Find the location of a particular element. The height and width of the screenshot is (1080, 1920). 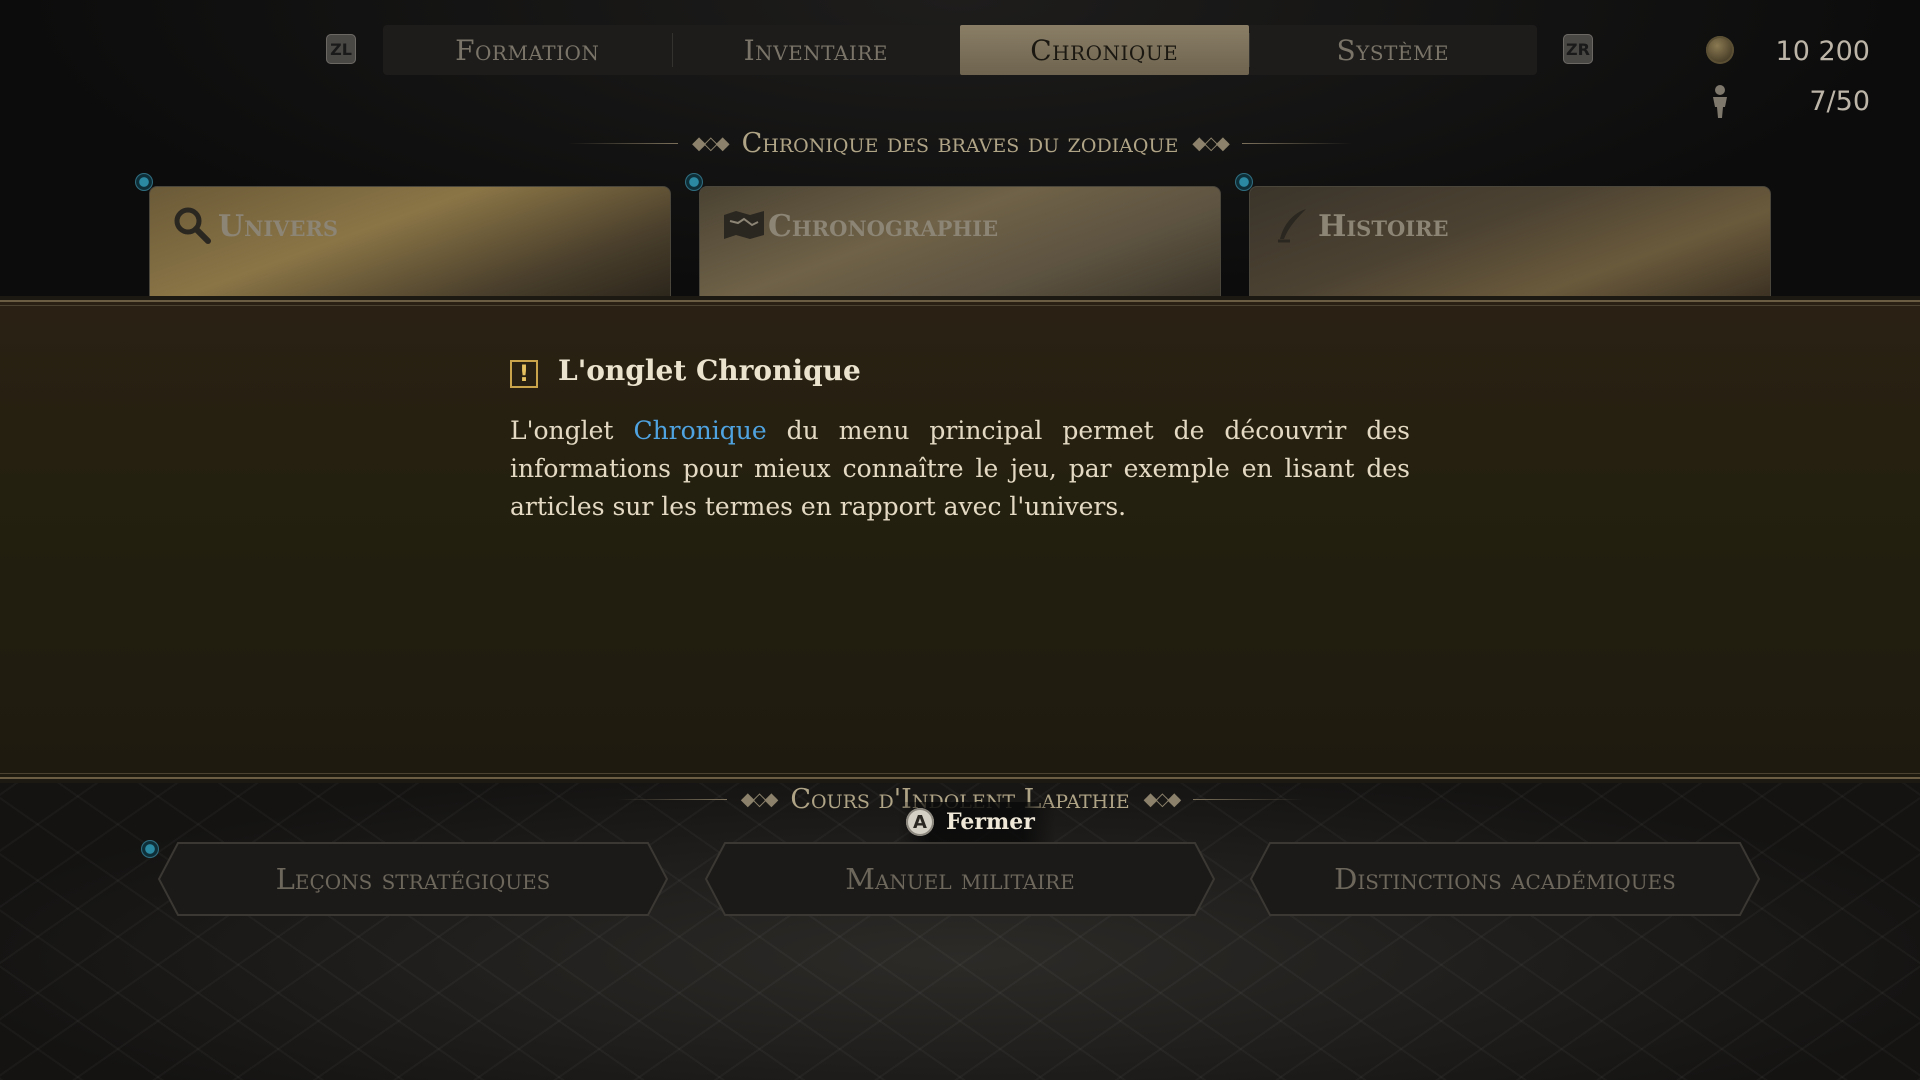

manuel-militaire-label: Manuel militaire is located at coordinates (960, 879).